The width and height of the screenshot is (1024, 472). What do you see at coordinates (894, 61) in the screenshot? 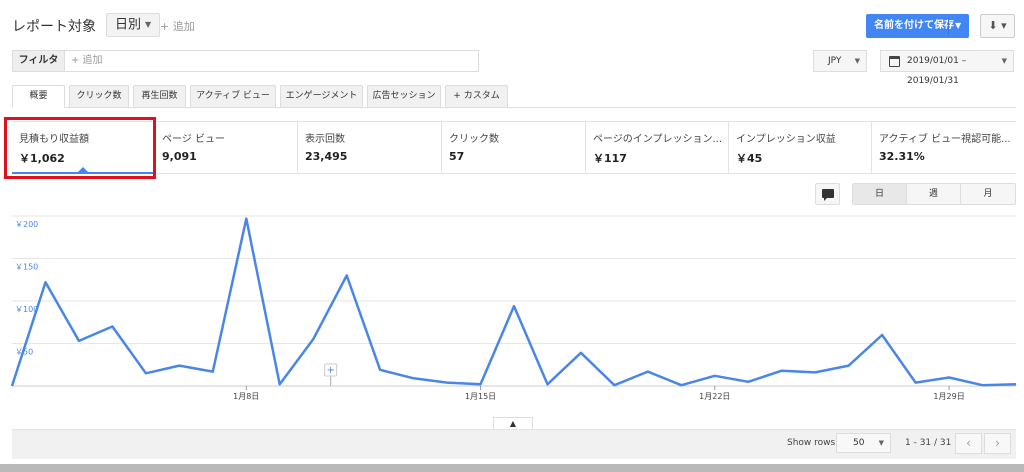
I see `calendar-icon` at bounding box center [894, 61].